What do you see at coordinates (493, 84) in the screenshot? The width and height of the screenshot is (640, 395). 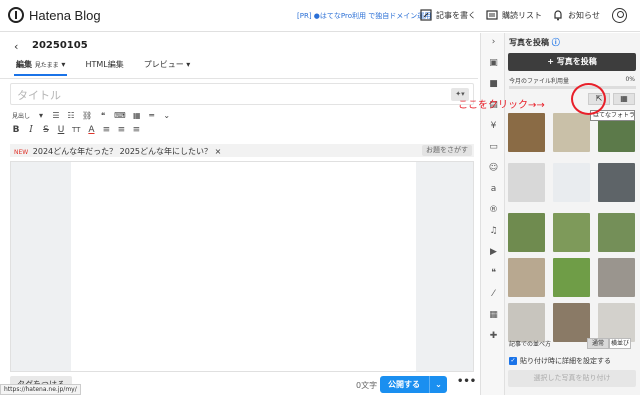 I see `folder-icon: ■` at bounding box center [493, 84].